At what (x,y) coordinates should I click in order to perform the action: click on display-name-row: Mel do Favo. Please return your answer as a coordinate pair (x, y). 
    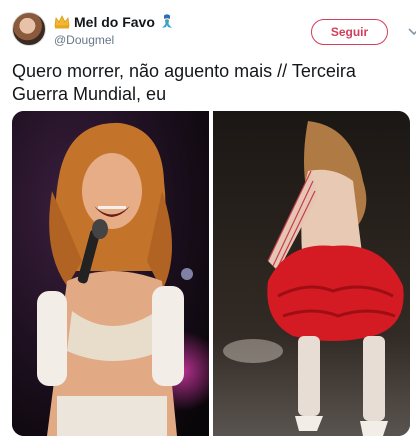
    Looking at the image, I should click on (114, 22).